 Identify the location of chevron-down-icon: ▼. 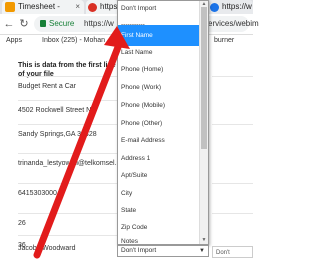
(202, 251).